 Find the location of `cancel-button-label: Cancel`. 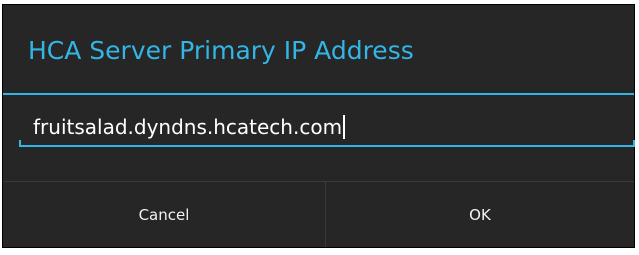

cancel-button-label: Cancel is located at coordinates (164, 214).